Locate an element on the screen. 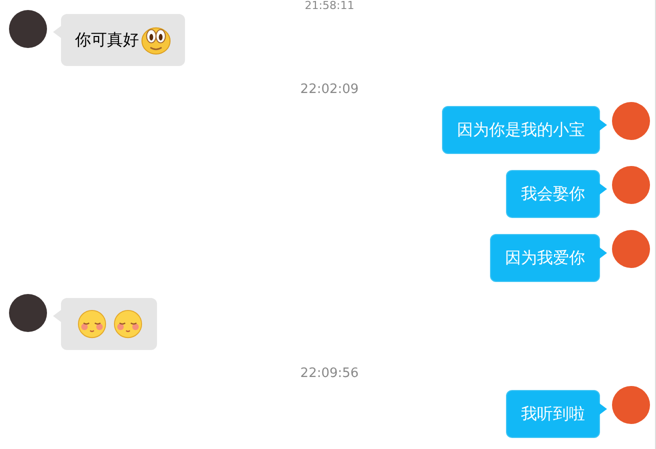  message-text: 我会娶你 is located at coordinates (553, 194).